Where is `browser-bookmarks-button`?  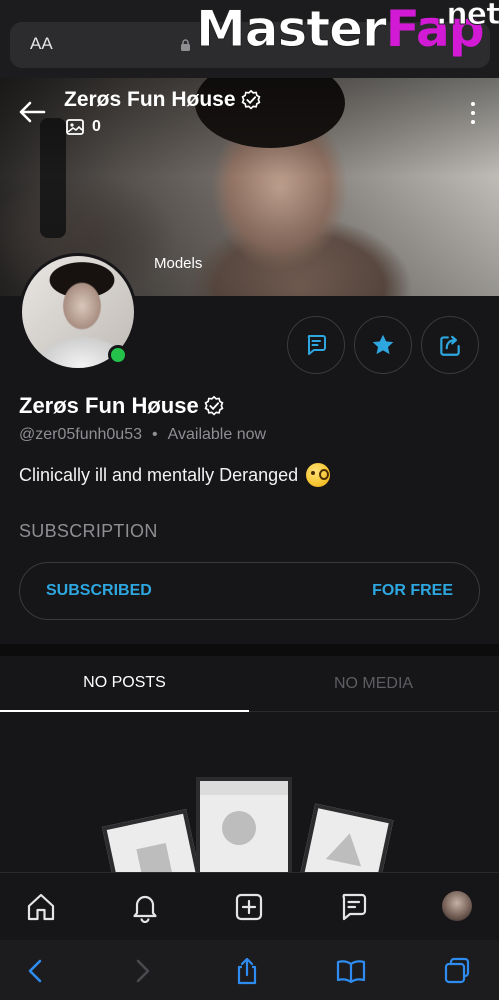
browser-bookmarks-button is located at coordinates (351, 971).